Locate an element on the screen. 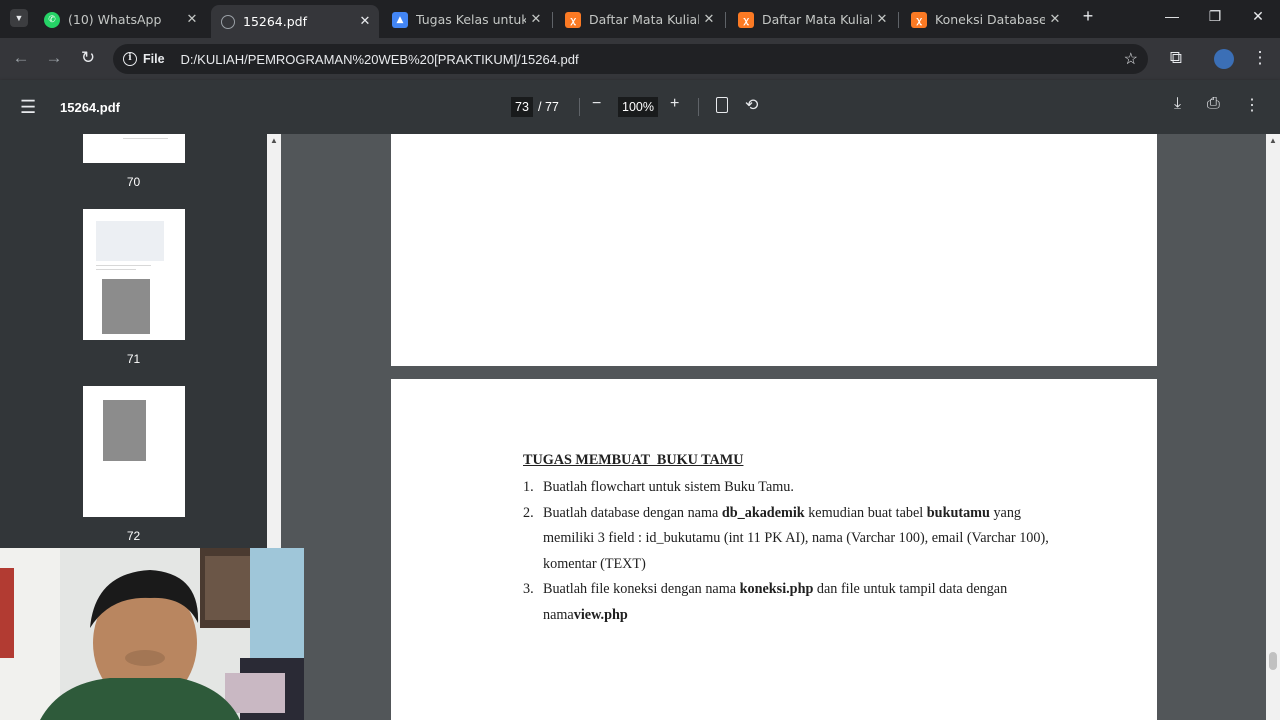 Image resolution: width=1280 pixels, height=720 pixels. thumbnail-number: 70 is located at coordinates (133, 182).